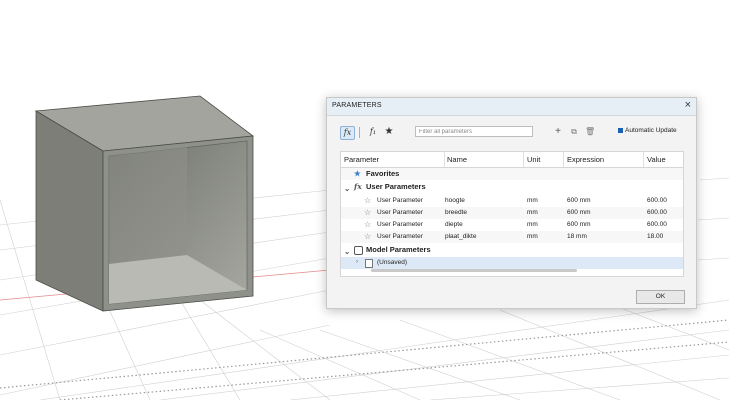 The image size is (729, 400). I want to click on parameters-toolbar: fx f₁ ★ + ⧉ 🗑 Automatic Update, so click(511, 132).